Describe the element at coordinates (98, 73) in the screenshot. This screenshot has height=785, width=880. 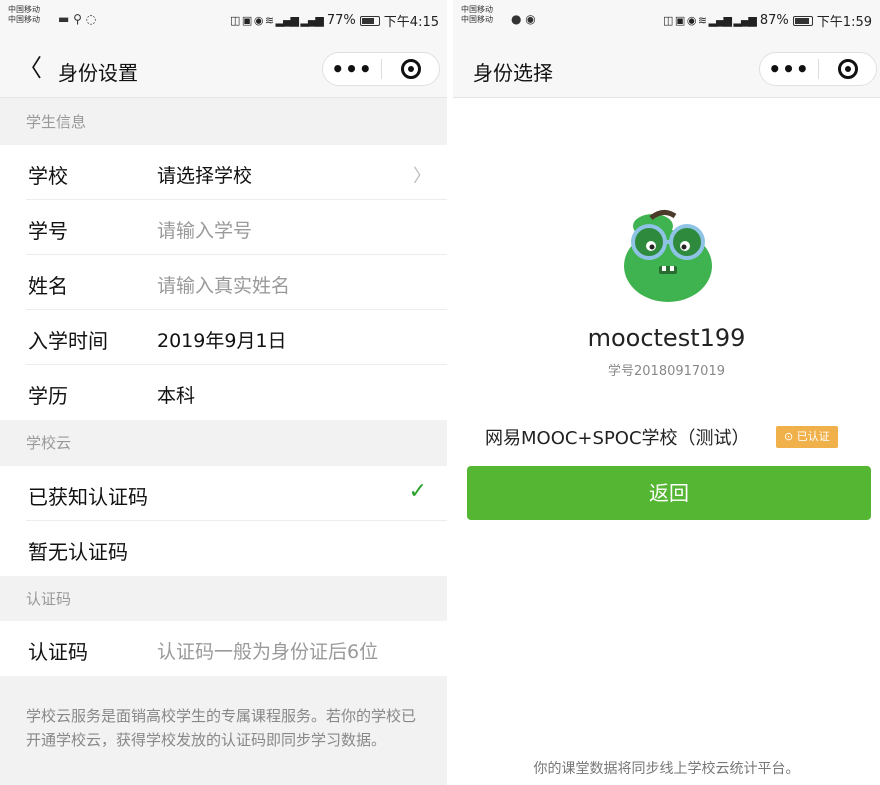
I see `page-title: 身份设置` at that location.